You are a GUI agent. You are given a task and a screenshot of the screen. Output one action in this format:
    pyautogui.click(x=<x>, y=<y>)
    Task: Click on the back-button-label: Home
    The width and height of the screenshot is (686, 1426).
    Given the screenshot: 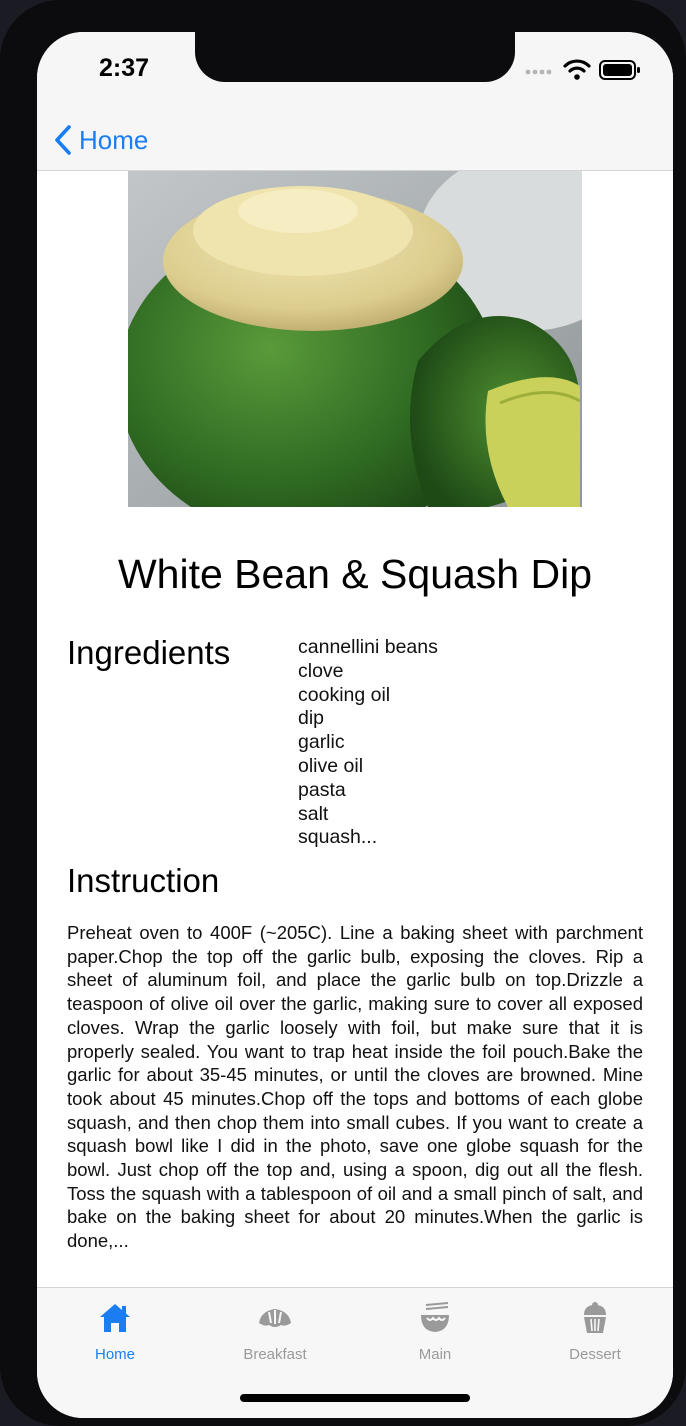 What is the action you would take?
    pyautogui.click(x=114, y=139)
    